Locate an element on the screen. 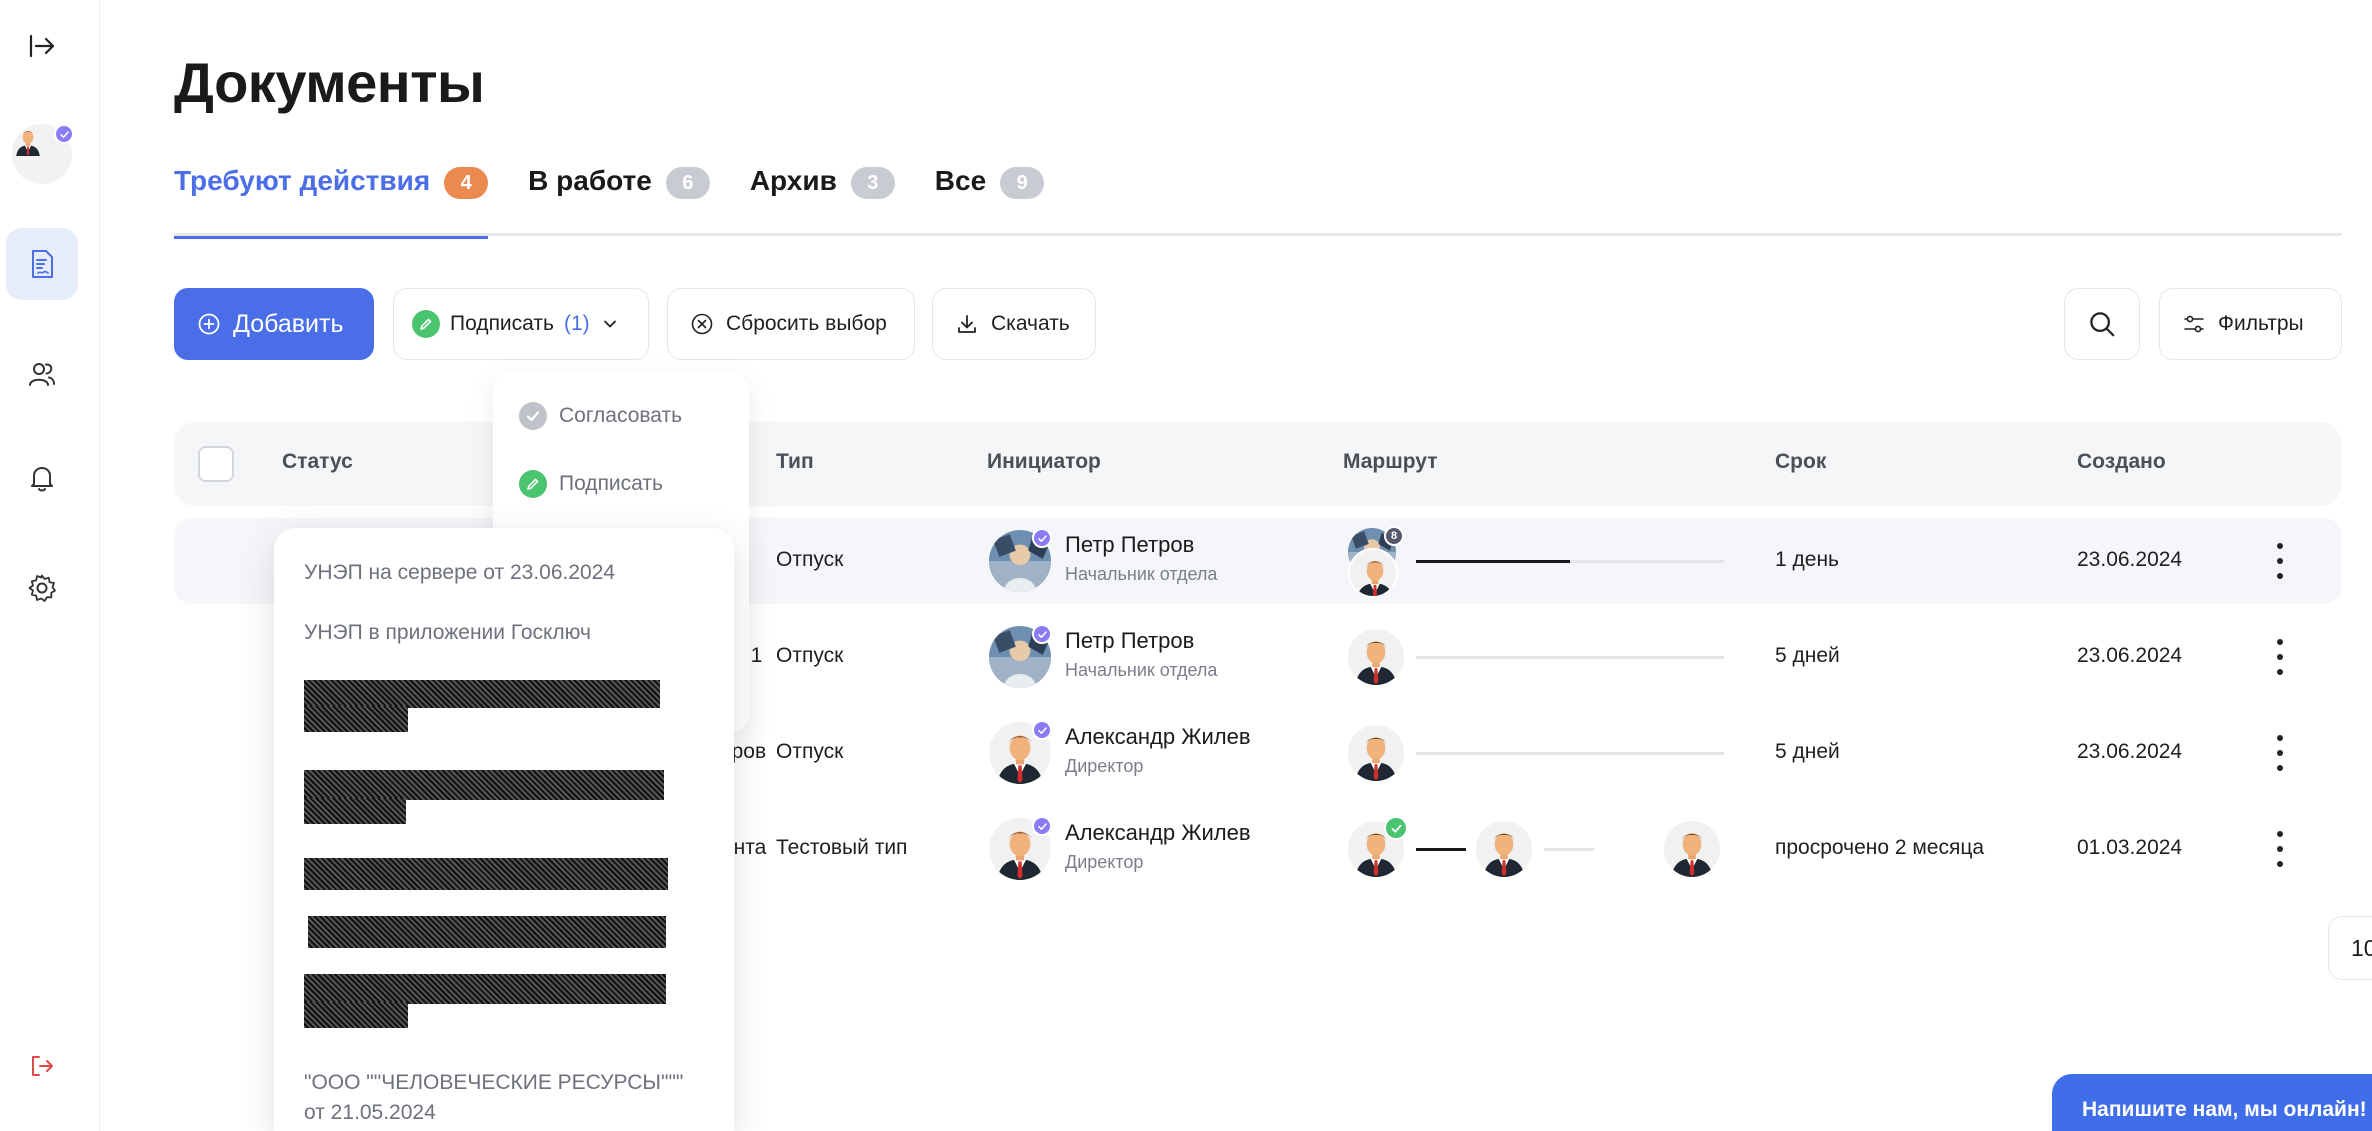  sidebar-item-documents is located at coordinates (42, 264).